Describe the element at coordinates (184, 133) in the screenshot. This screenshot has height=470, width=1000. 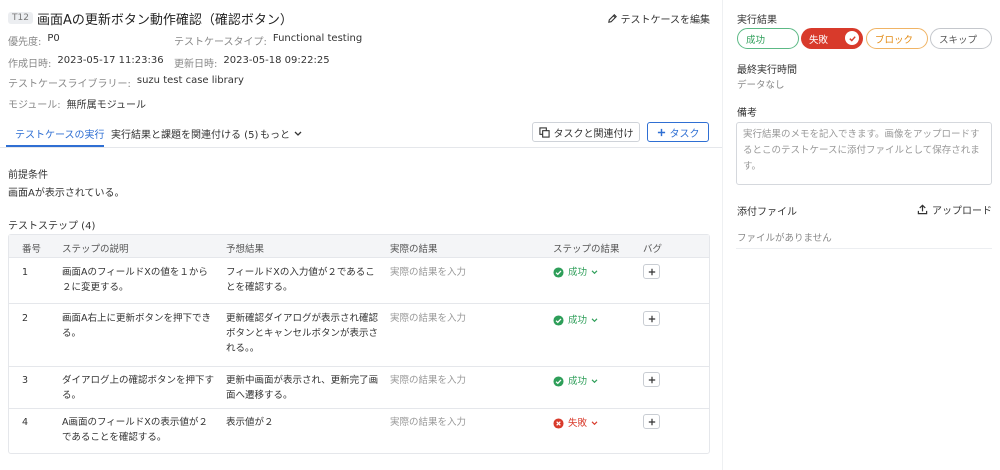
I see `tab-link-results-issues: 実行結果と課題を関連付ける (5)` at that location.